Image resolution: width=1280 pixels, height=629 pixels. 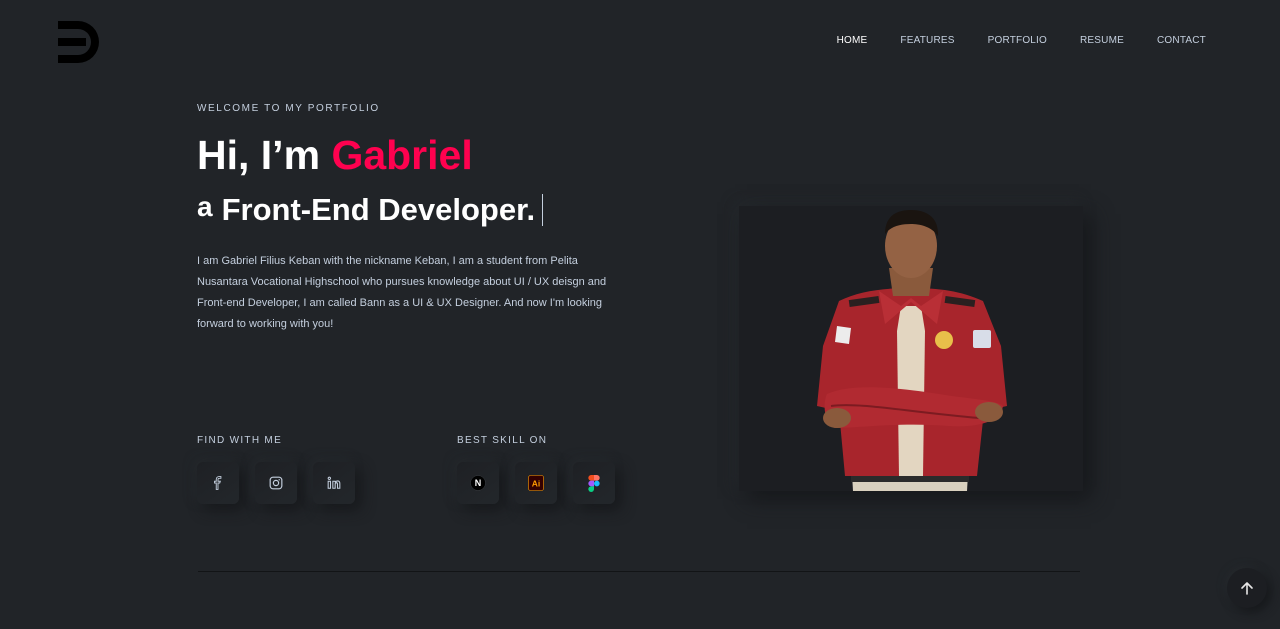 I want to click on nav-features: FEATURES, so click(x=927, y=40).